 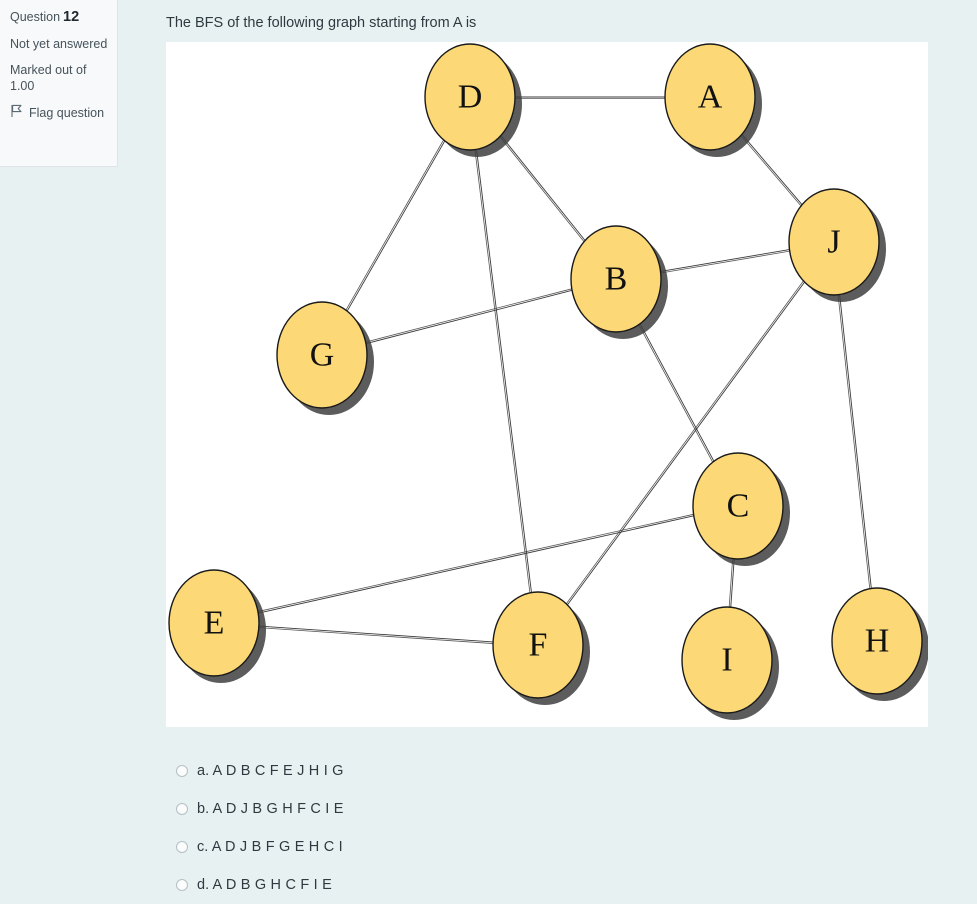 I want to click on question-number-row: Question 12, so click(x=59, y=17).